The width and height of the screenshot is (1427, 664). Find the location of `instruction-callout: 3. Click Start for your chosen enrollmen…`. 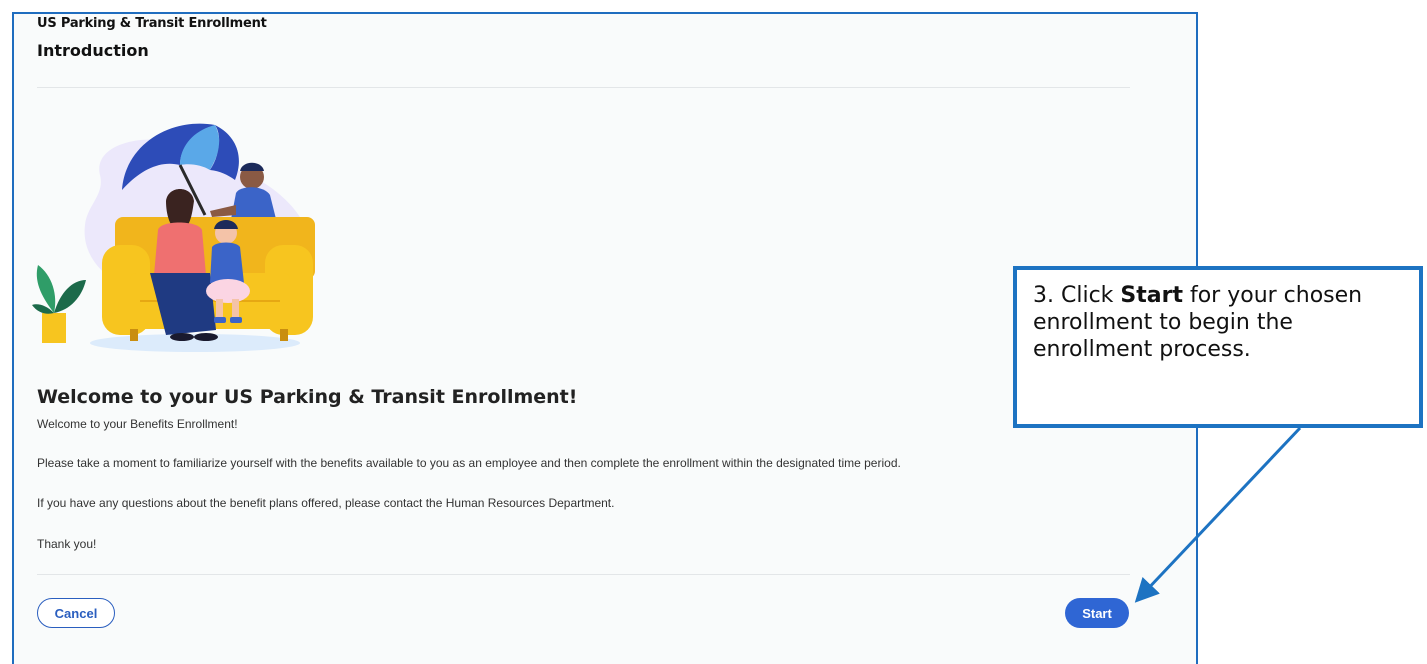

instruction-callout: 3. Click Start for your chosen enrollmen… is located at coordinates (1218, 347).